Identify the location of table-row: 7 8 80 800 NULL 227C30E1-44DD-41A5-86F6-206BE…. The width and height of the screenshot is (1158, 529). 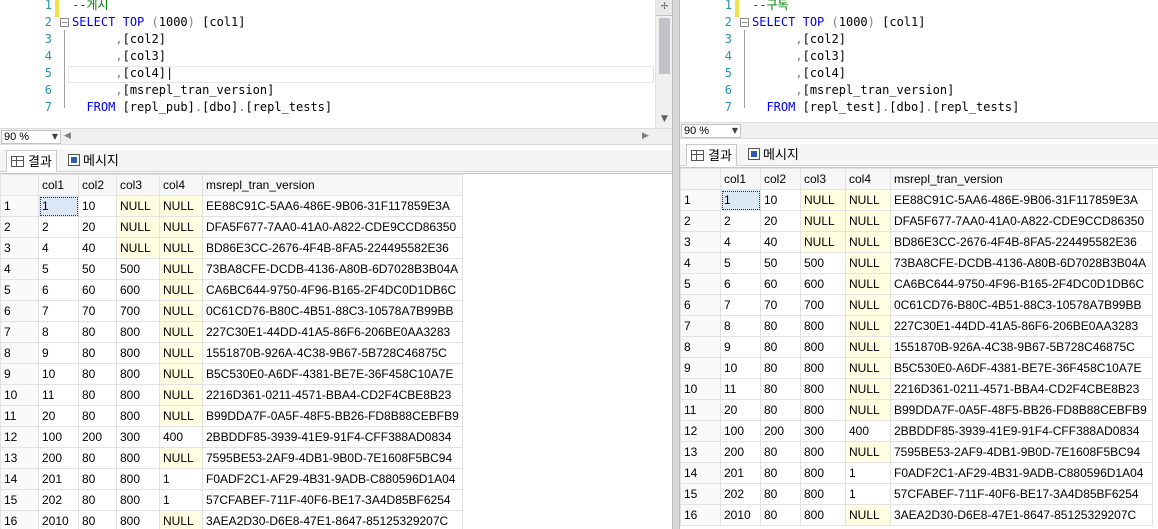
(231, 332).